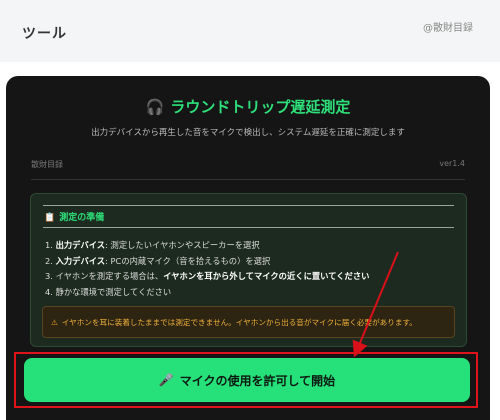 The image size is (500, 420). Describe the element at coordinates (375, 304) in the screenshot. I see `annotation-arrow-icon` at that location.